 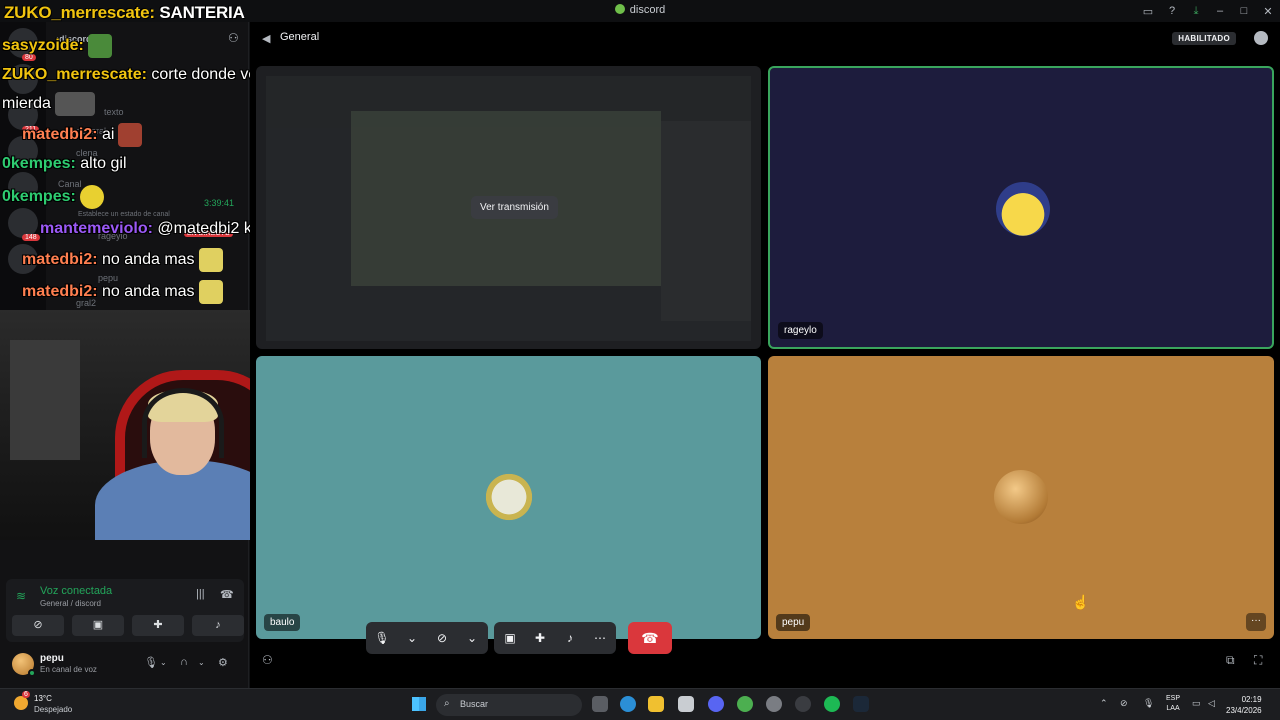 I want to click on call-header: ◀ General HABILITADO, so click(x=765, y=39).